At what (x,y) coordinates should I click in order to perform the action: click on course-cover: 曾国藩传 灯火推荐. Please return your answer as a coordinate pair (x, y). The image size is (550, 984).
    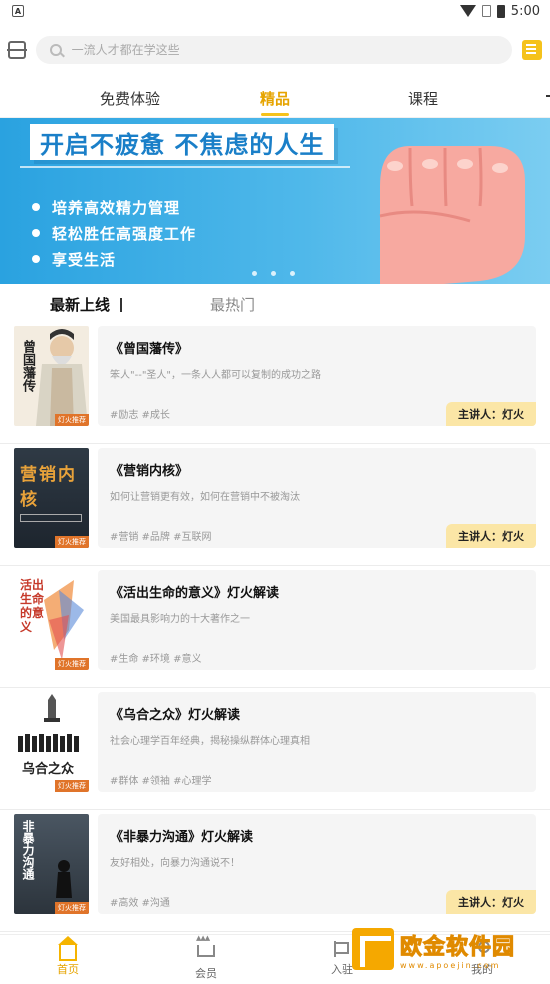
    Looking at the image, I should click on (51, 376).